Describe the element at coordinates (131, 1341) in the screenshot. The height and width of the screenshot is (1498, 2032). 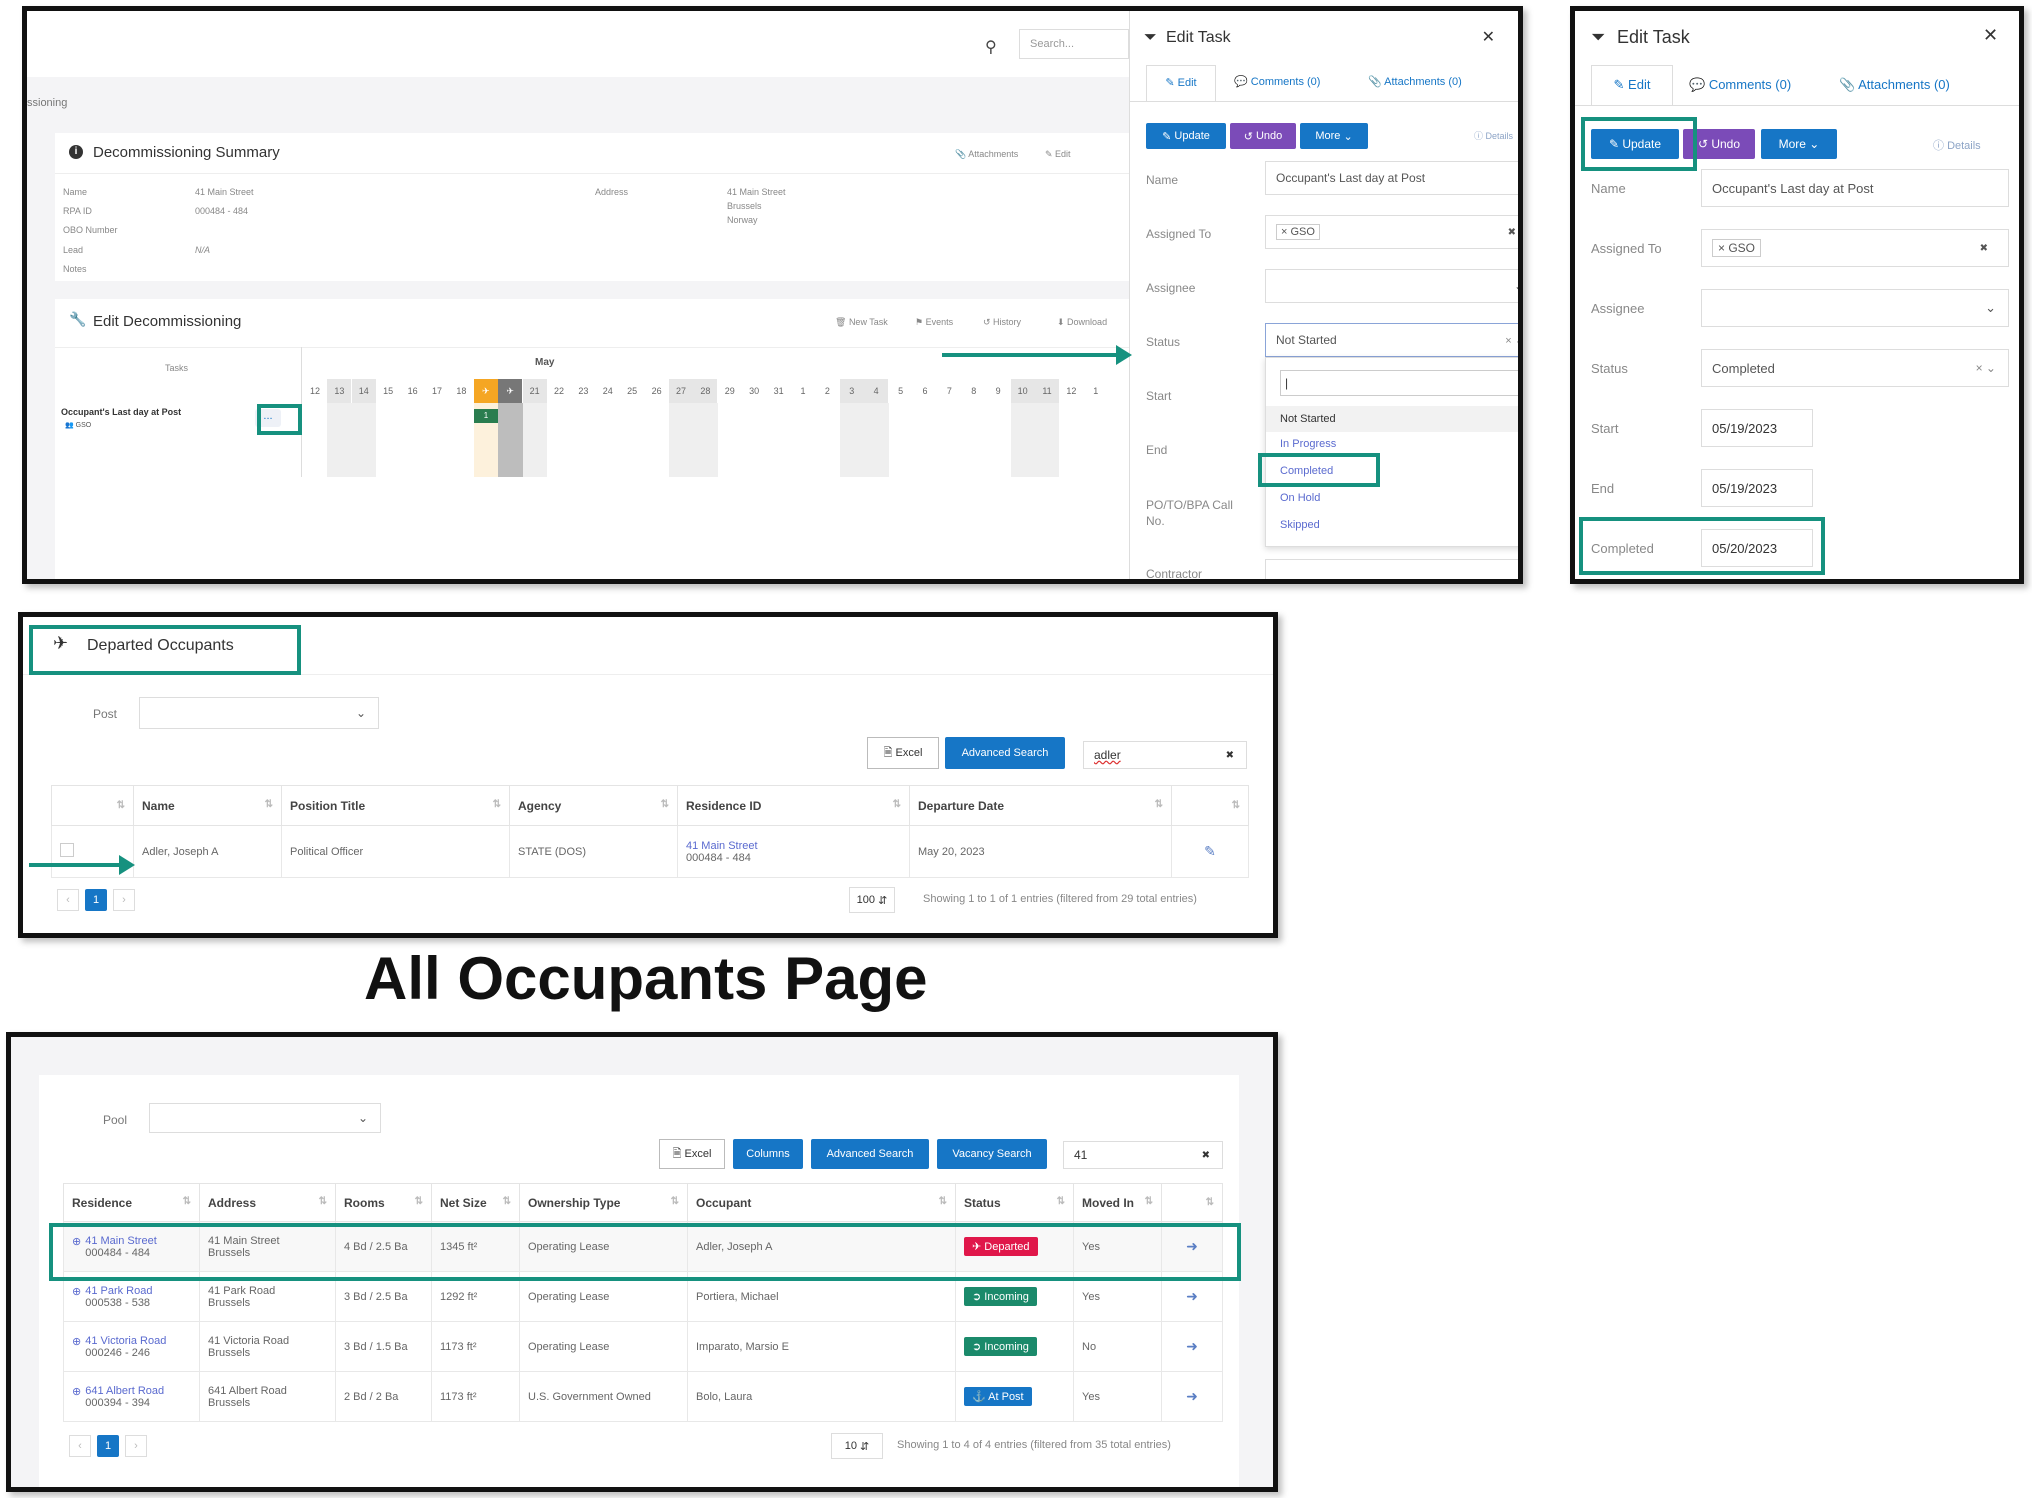
I see `residence-link: 41 Victoria Road` at that location.